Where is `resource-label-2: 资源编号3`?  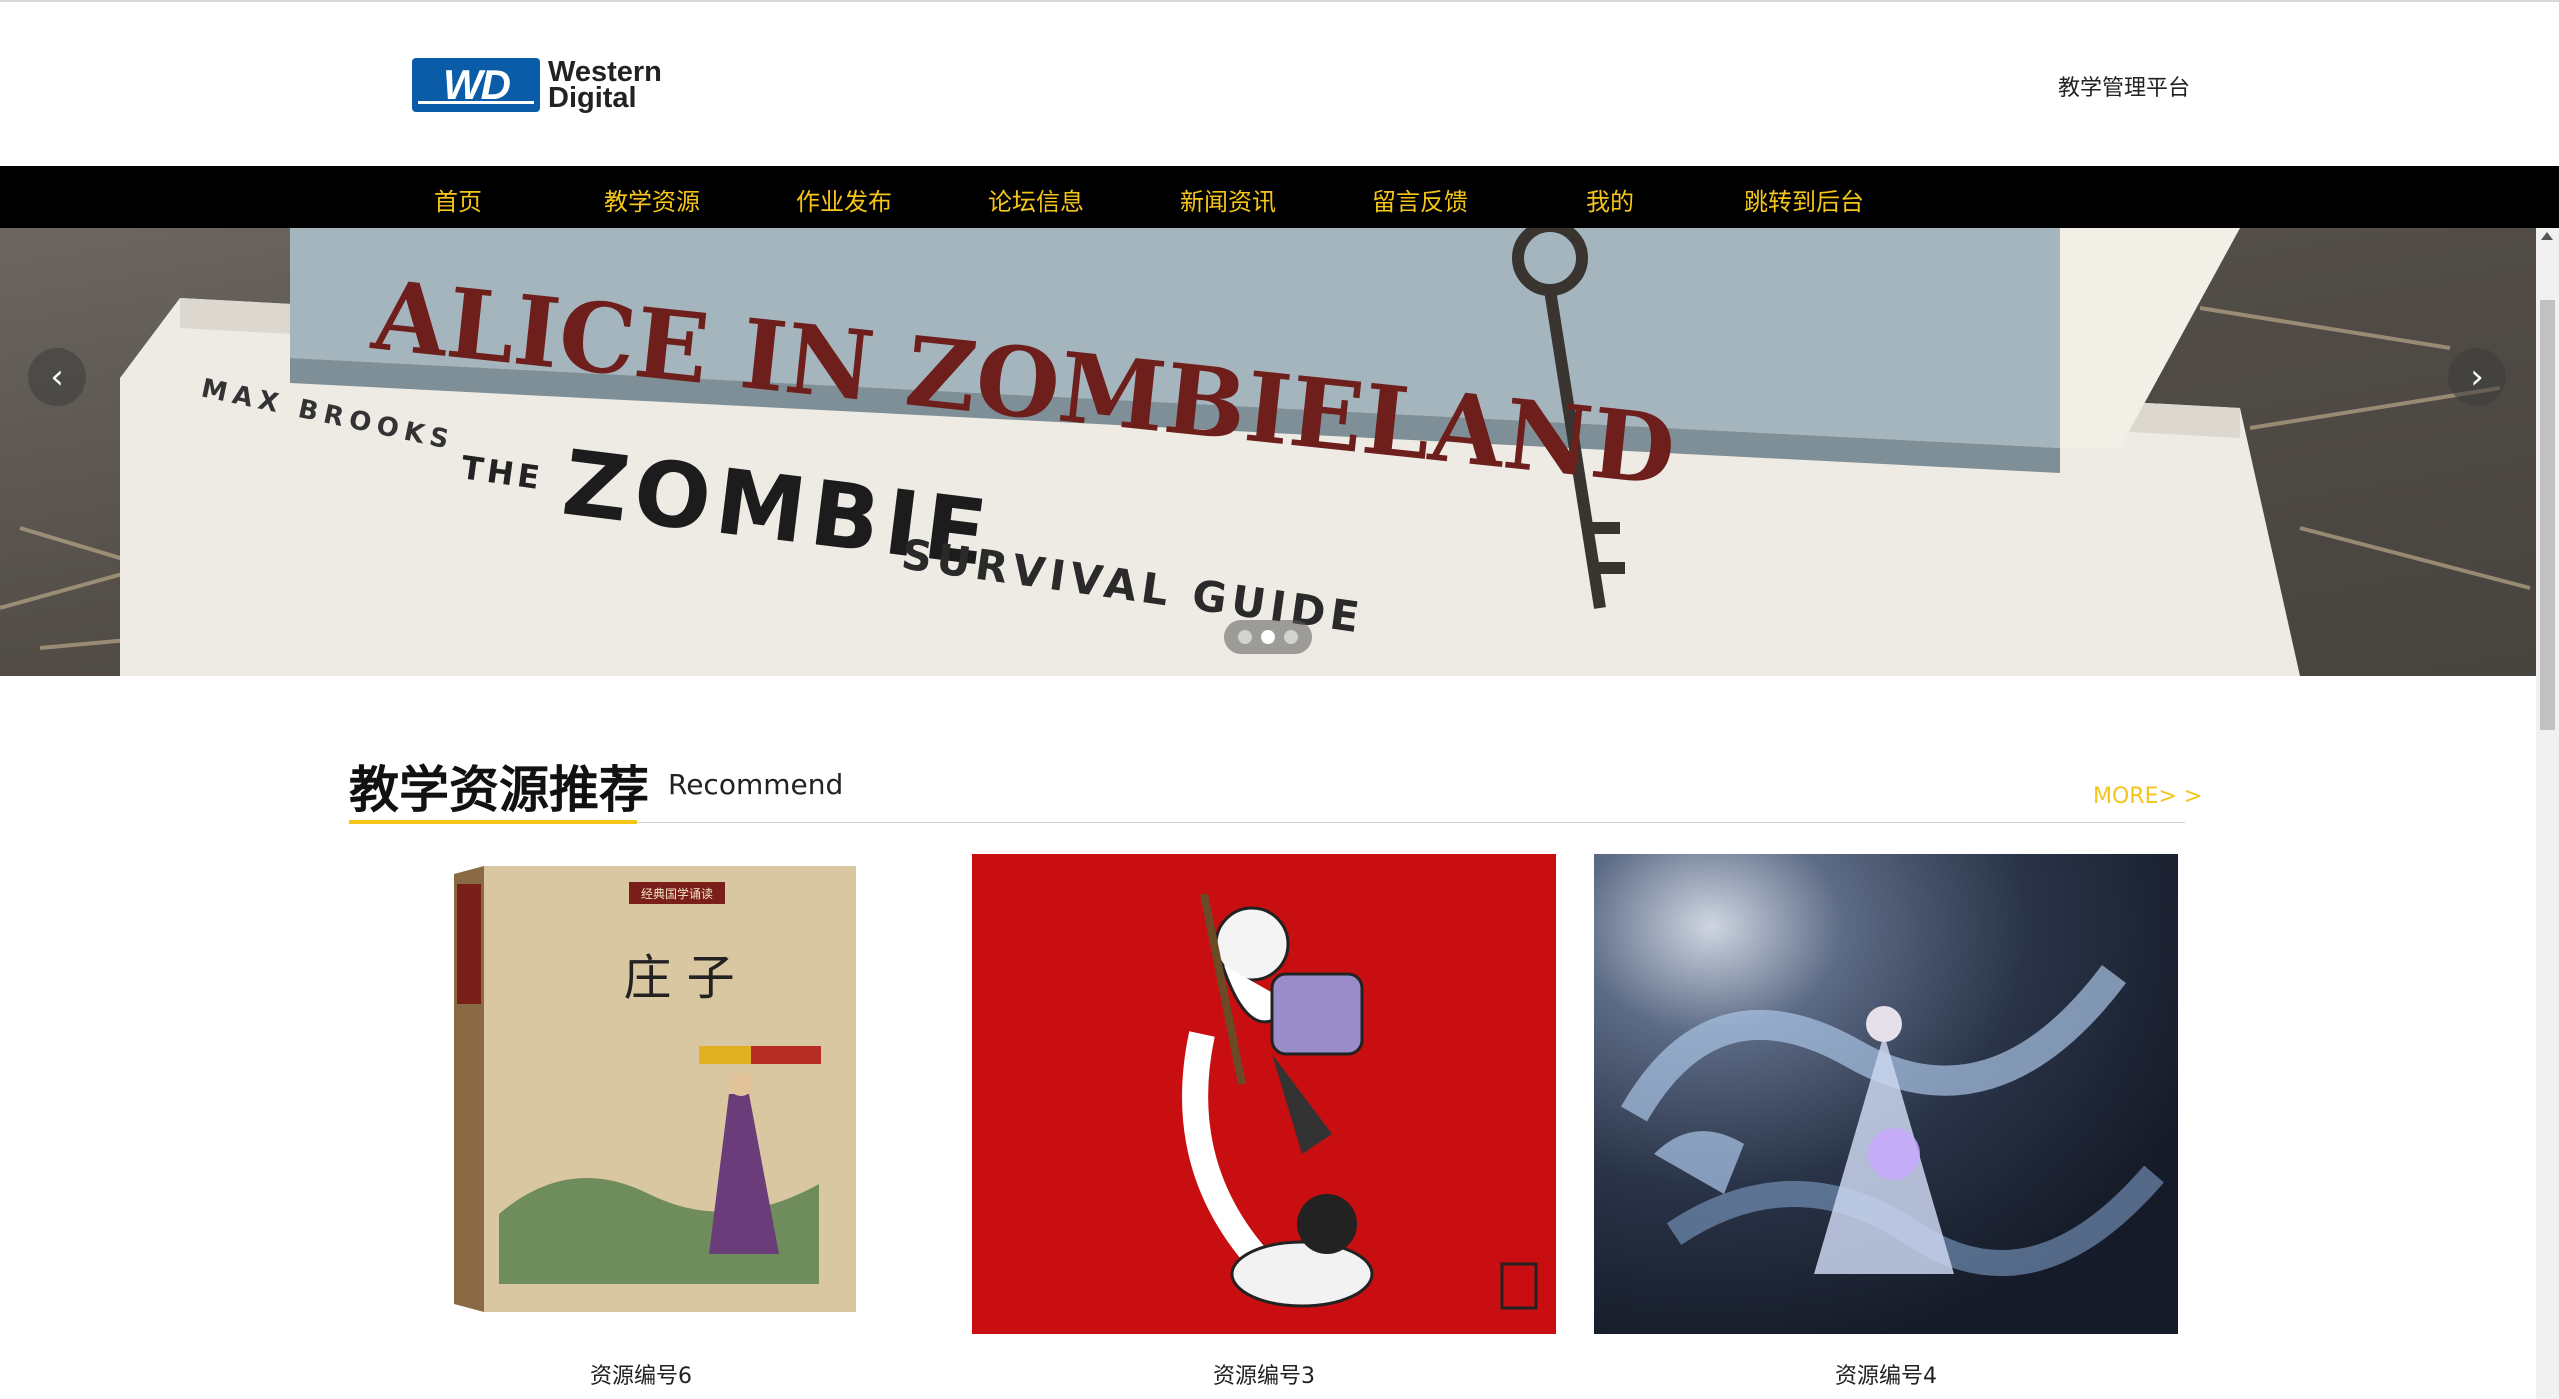
resource-label-2: 资源编号3 is located at coordinates (1264, 1374).